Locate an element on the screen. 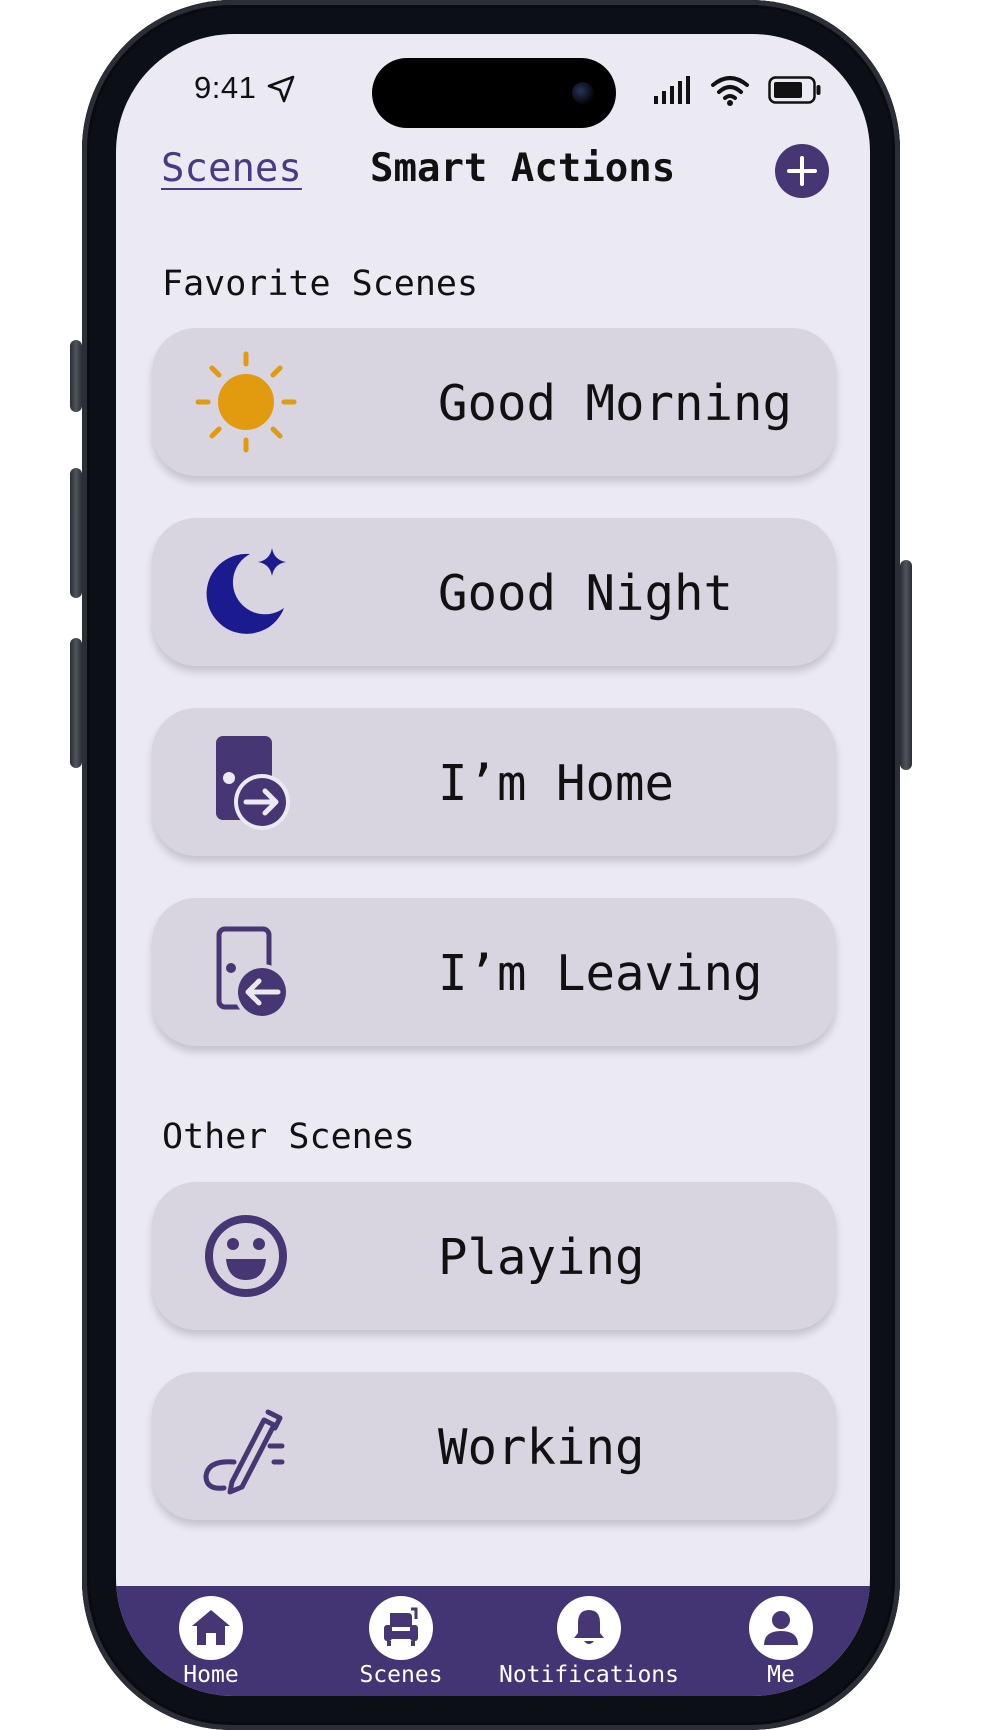  tab-scenes: Scenes is located at coordinates (231, 168).